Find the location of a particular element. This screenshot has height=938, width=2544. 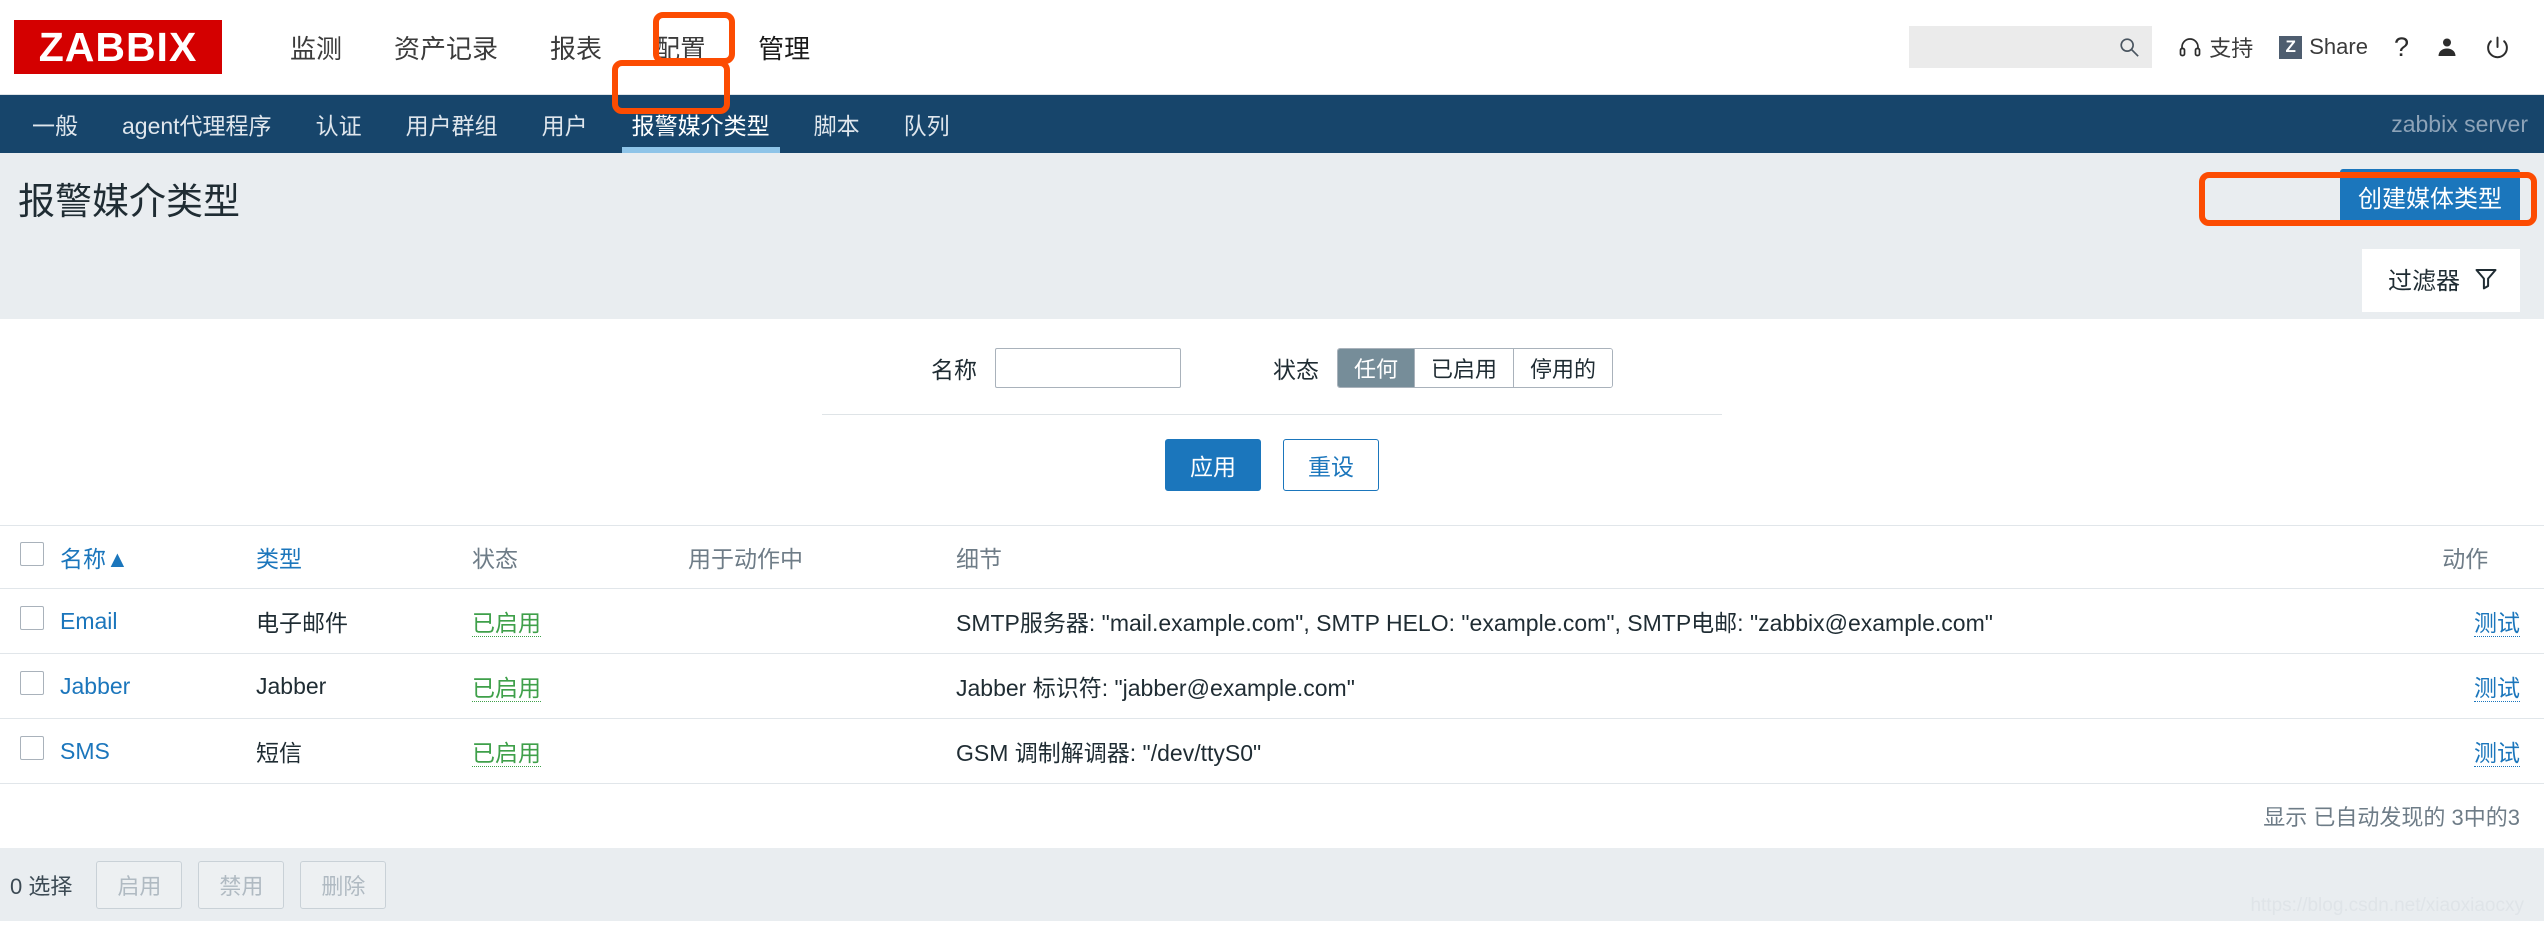

share-link: Z Share is located at coordinates (2323, 47).